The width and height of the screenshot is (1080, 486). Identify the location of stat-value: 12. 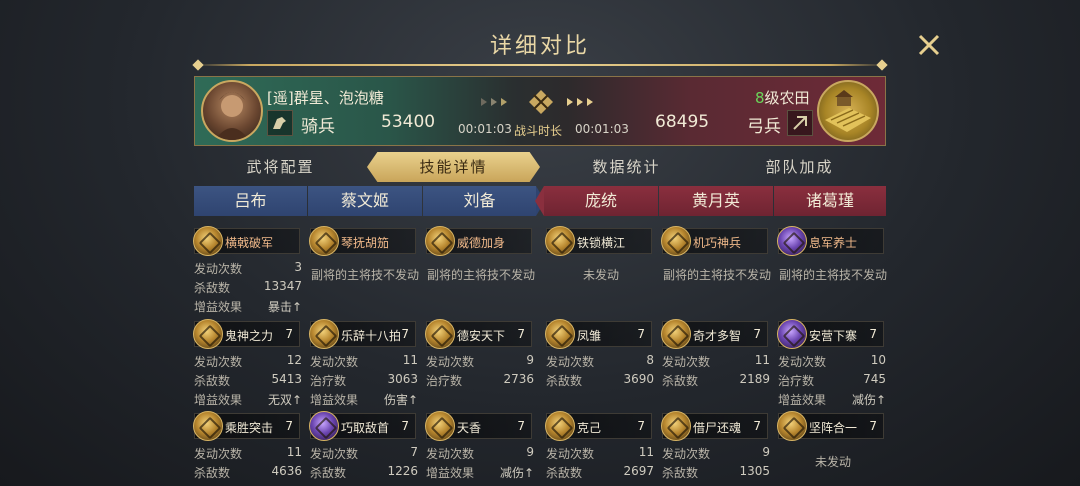
(294, 360).